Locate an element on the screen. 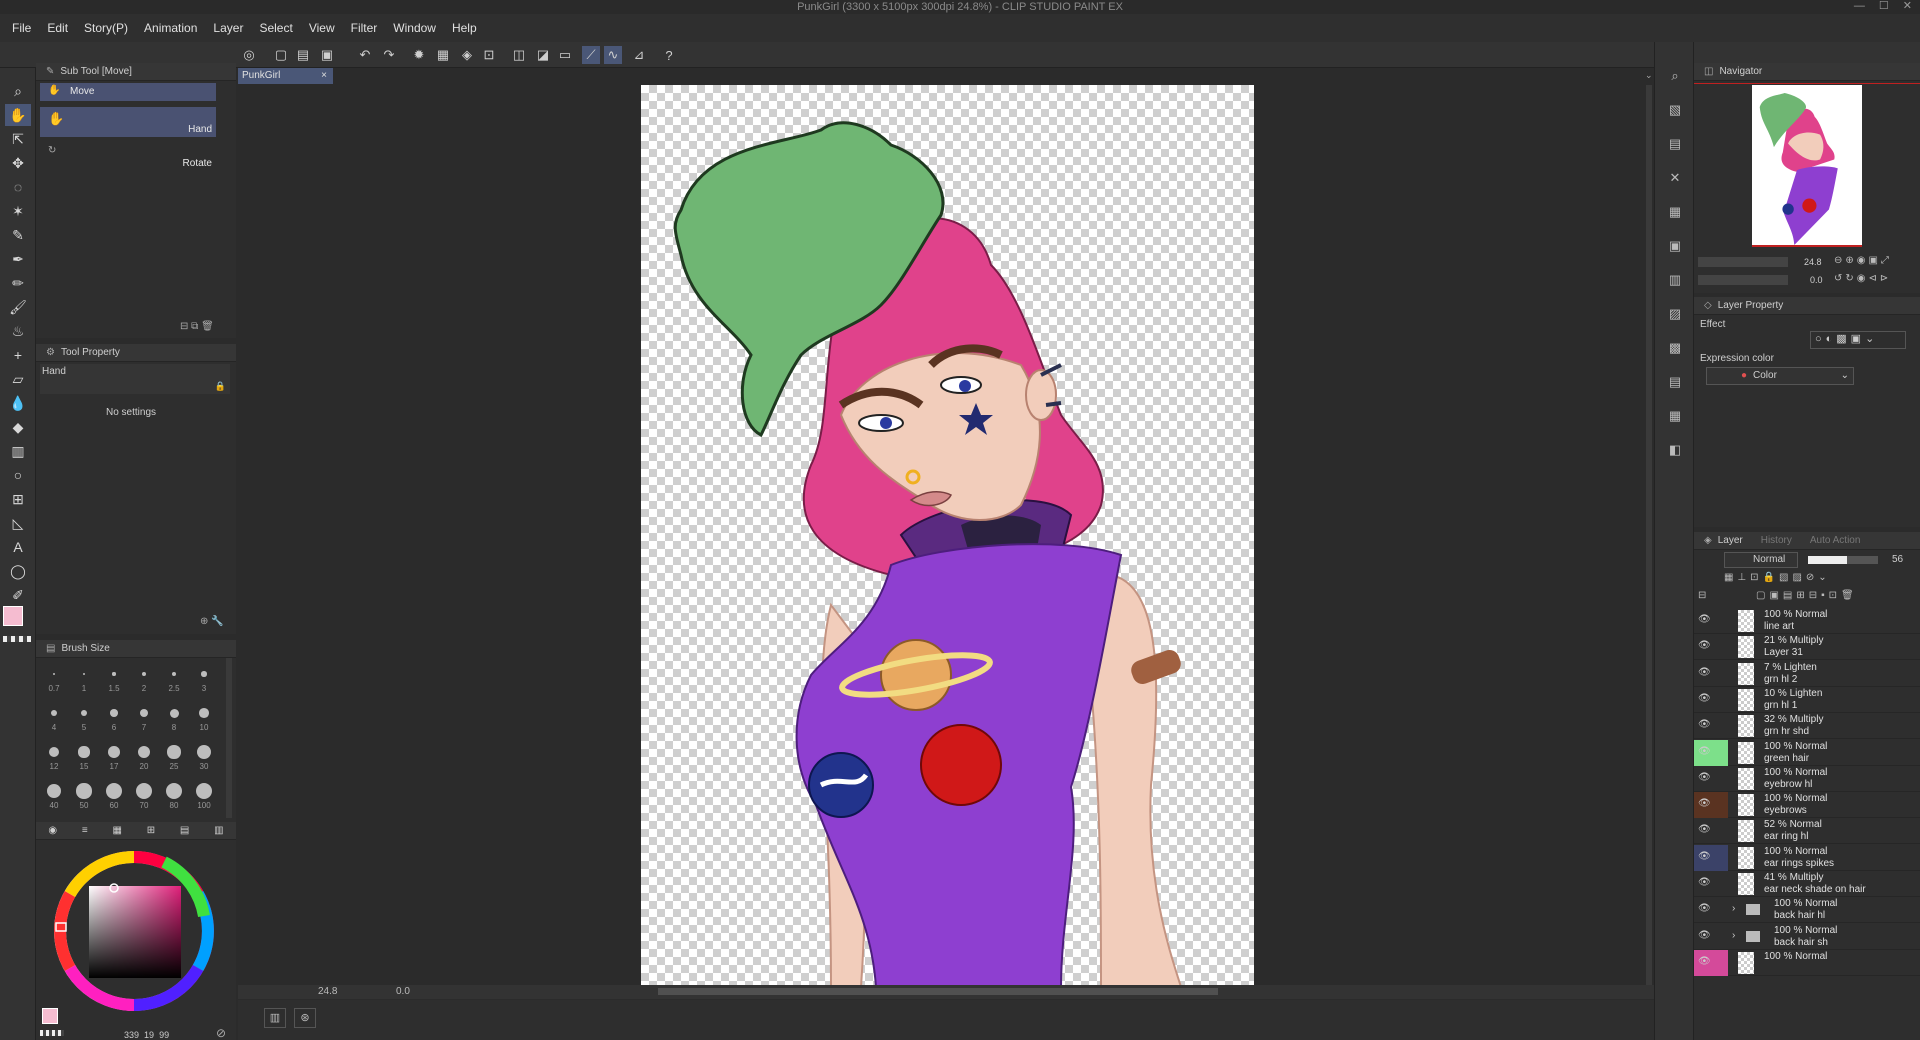  copy-icon: ⧉ is located at coordinates (194, 326).